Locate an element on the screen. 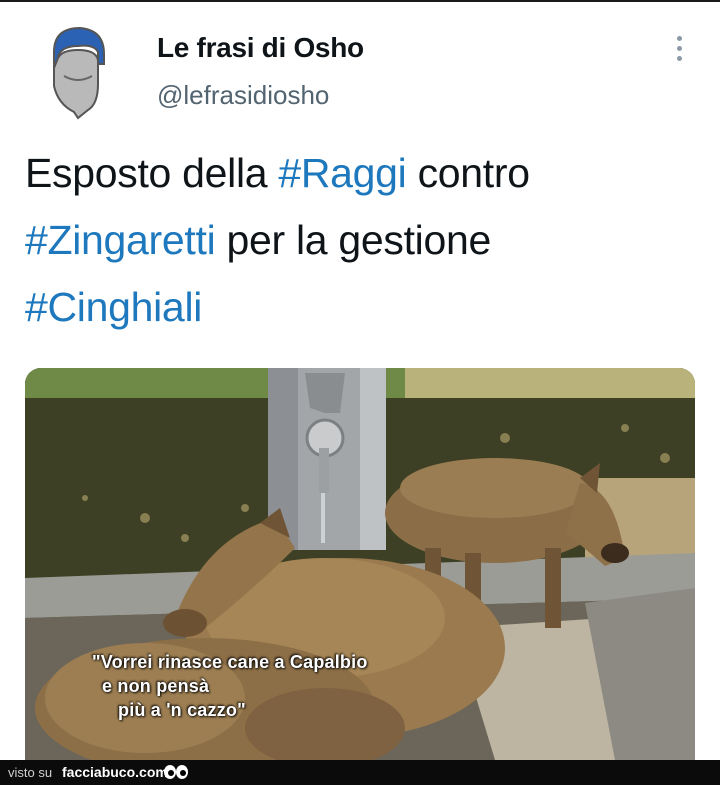 Image resolution: width=720 pixels, height=785 pixels. caption-line-2: e non pensà is located at coordinates (156, 686).